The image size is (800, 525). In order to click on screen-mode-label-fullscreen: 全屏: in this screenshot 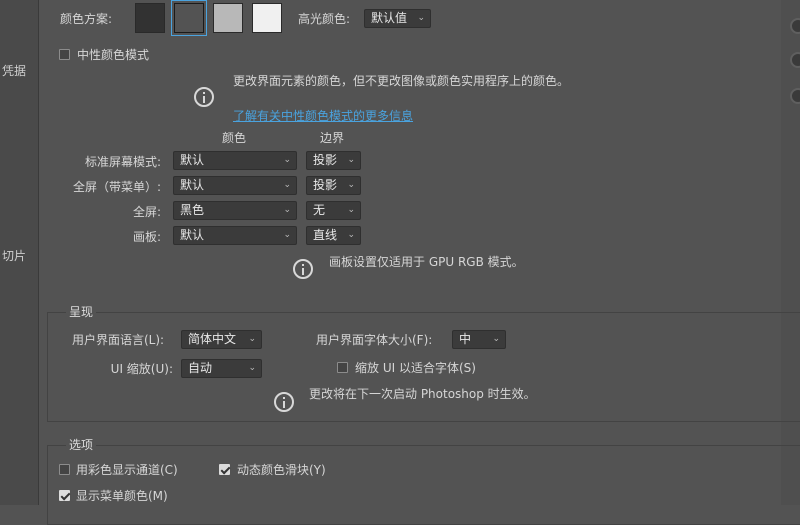, I will do `click(146, 212)`.